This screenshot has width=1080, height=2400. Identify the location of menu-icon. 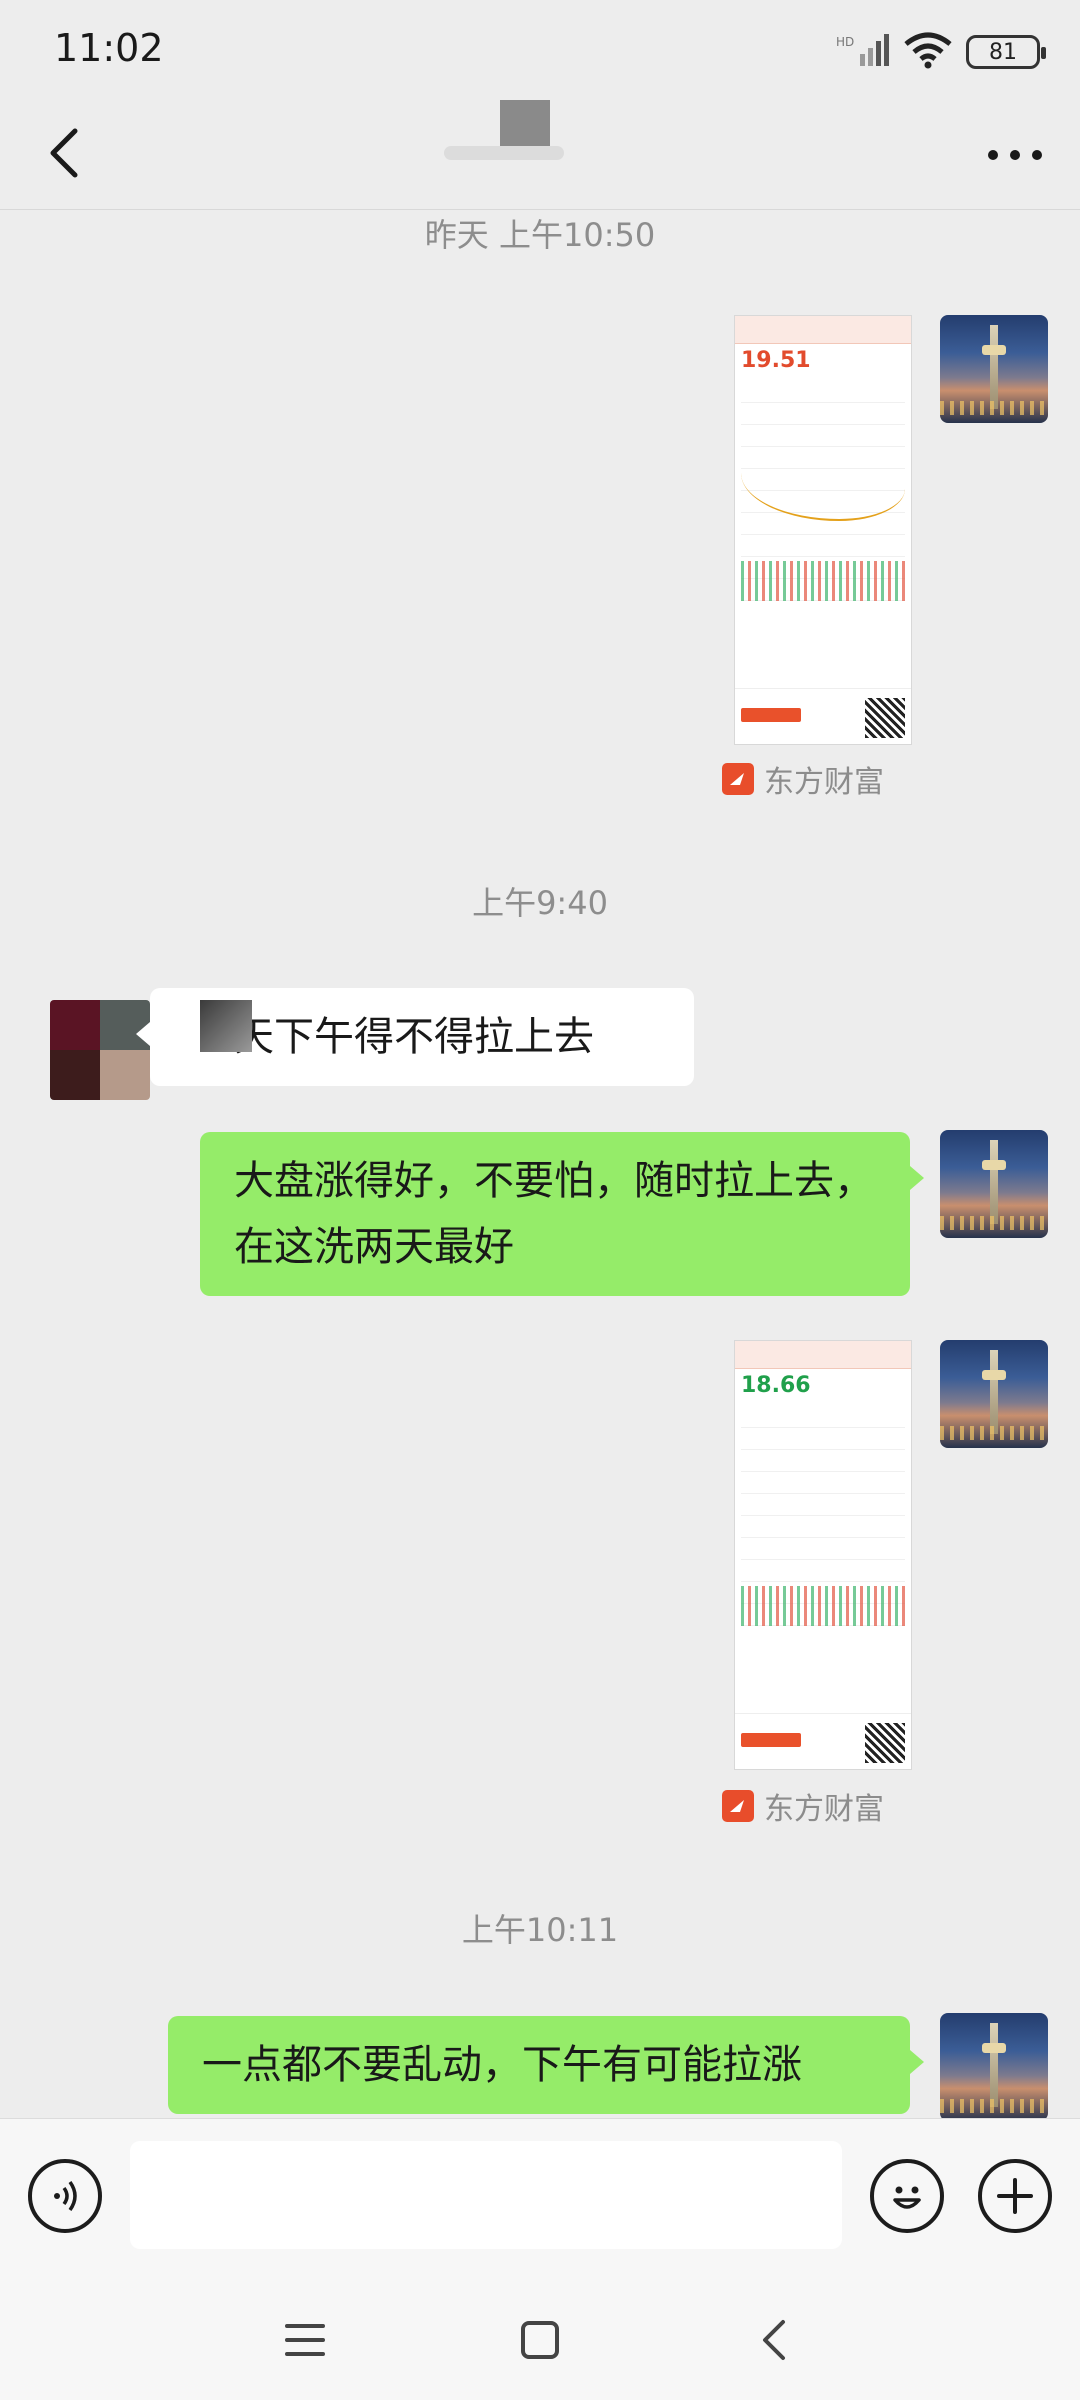
(305, 2340).